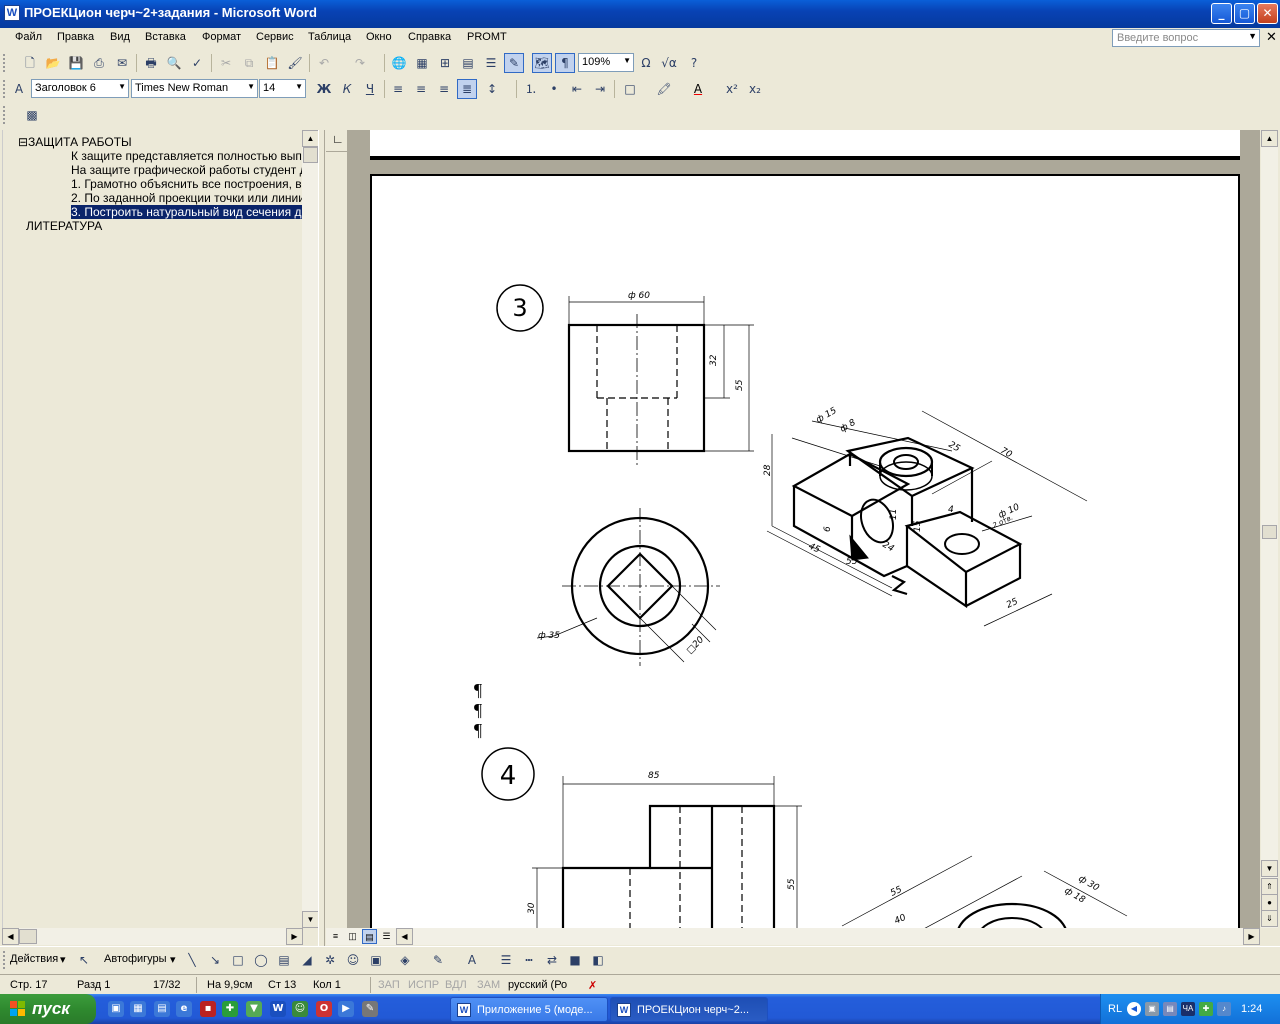  Describe the element at coordinates (116, 1009) in the screenshot. I see `show-desktop-icon: ▣` at that location.